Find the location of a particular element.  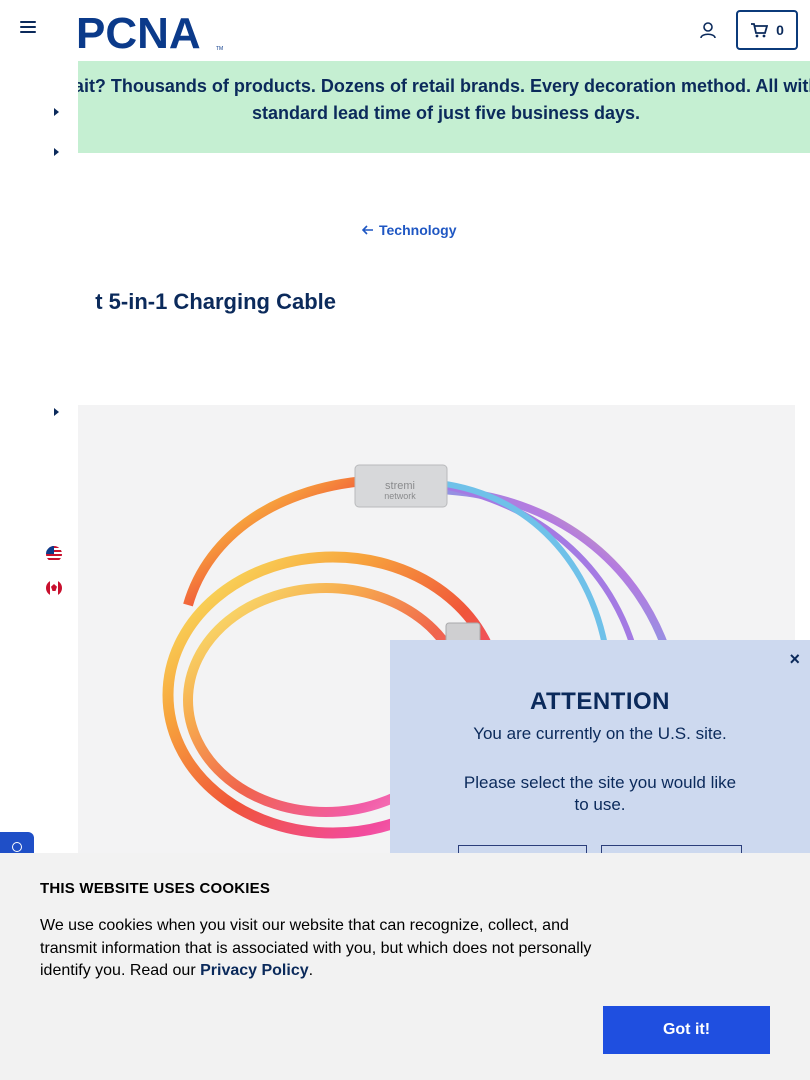

arrow-left-icon is located at coordinates (367, 230).